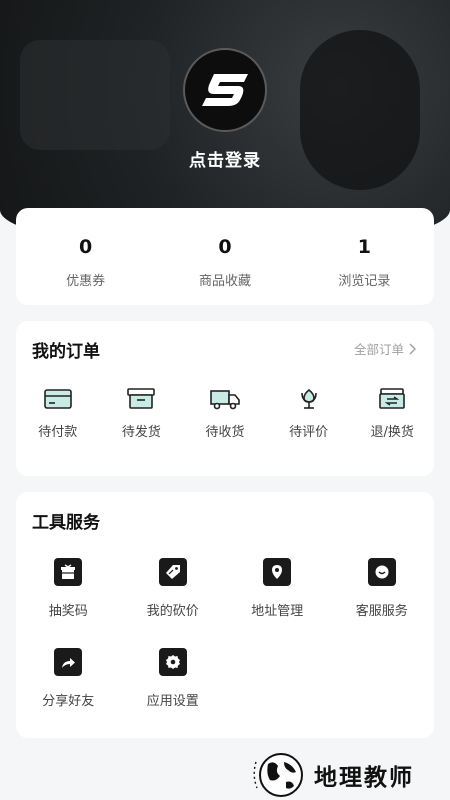 This screenshot has height=800, width=450. Describe the element at coordinates (224, 281) in the screenshot. I see `stat-label: 商品收藏` at that location.